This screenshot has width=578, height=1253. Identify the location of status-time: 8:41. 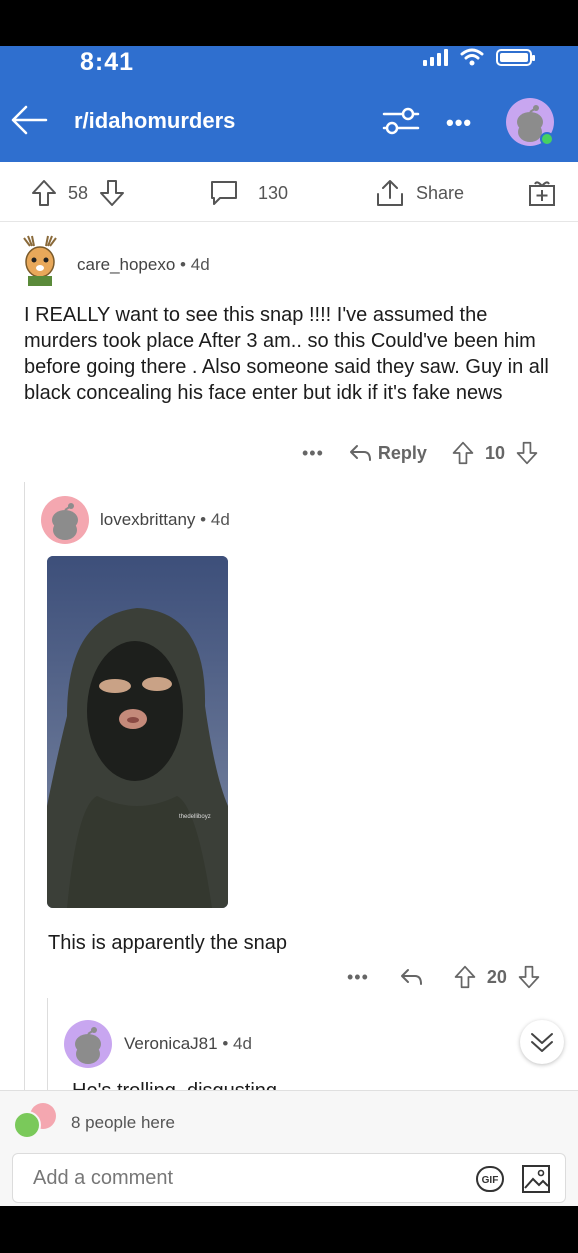
(107, 62).